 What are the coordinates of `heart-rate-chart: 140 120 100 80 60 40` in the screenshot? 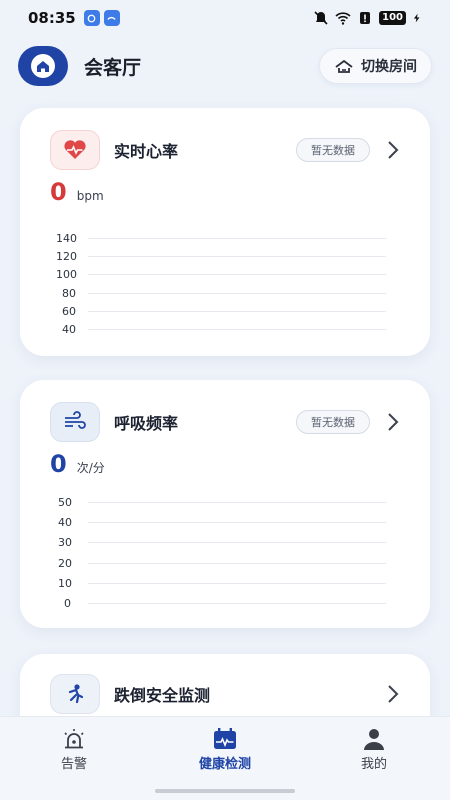 It's located at (225, 281).